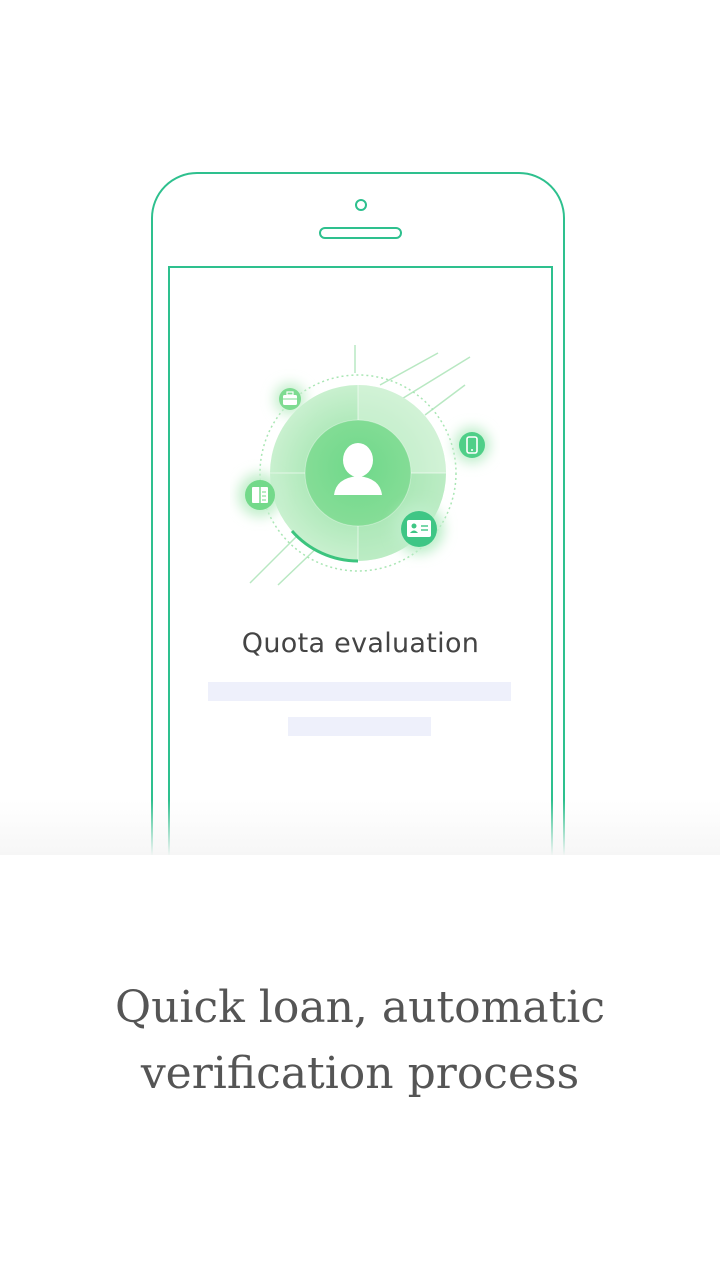  Describe the element at coordinates (360, 1073) in the screenshot. I see `headline-line-2: verification process` at that location.